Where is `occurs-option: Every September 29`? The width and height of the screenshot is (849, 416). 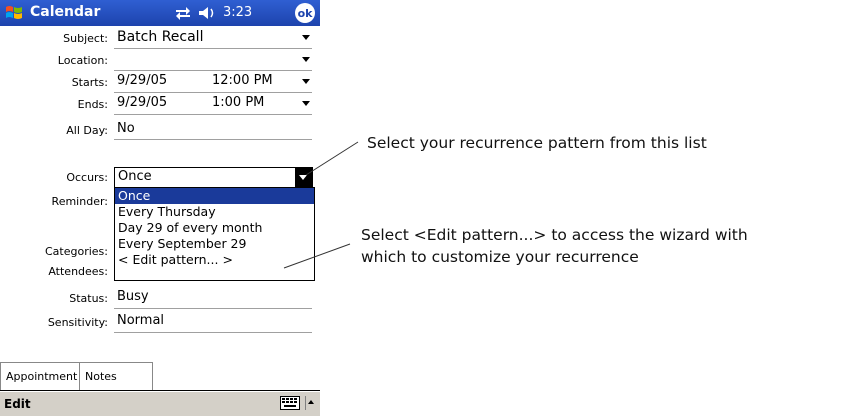
occurs-option: Every September 29 is located at coordinates (214, 244).